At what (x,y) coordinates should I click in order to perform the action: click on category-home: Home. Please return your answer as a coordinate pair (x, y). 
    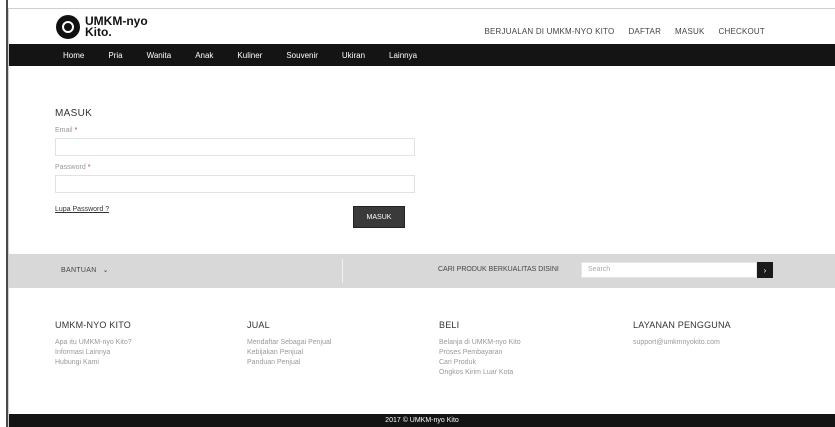
    Looking at the image, I should click on (73, 55).